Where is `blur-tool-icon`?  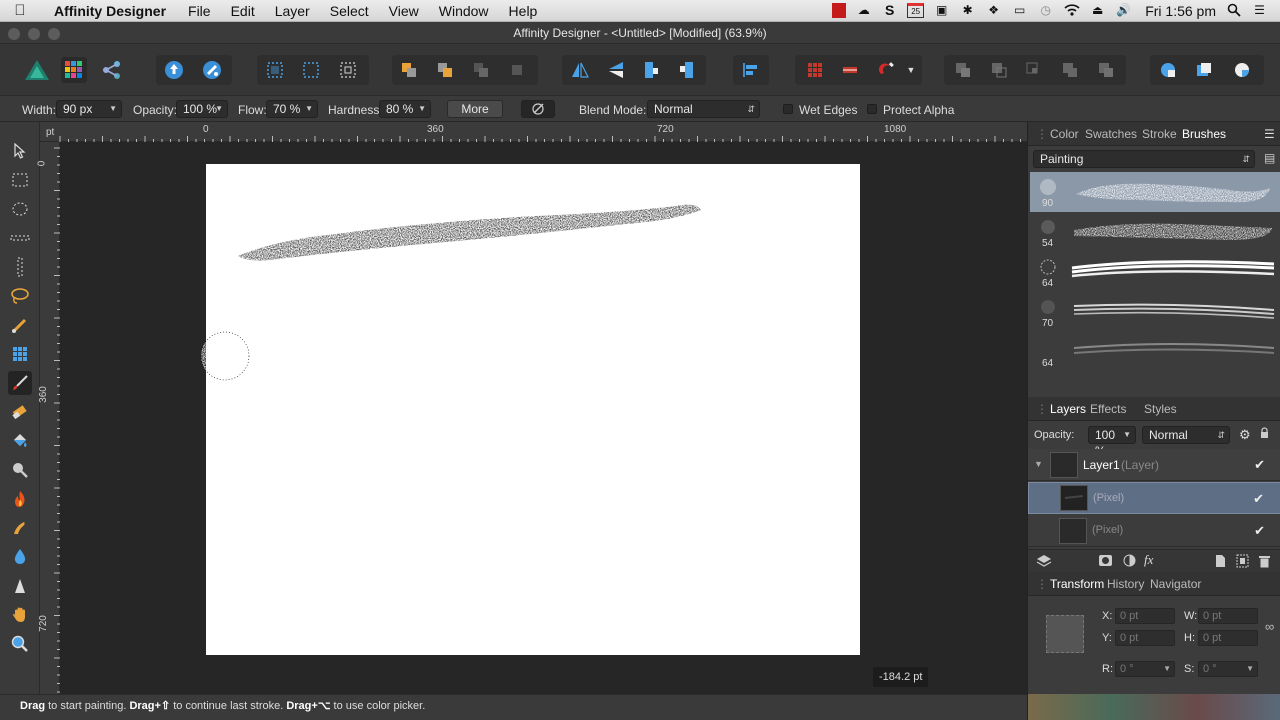 blur-tool-icon is located at coordinates (20, 557).